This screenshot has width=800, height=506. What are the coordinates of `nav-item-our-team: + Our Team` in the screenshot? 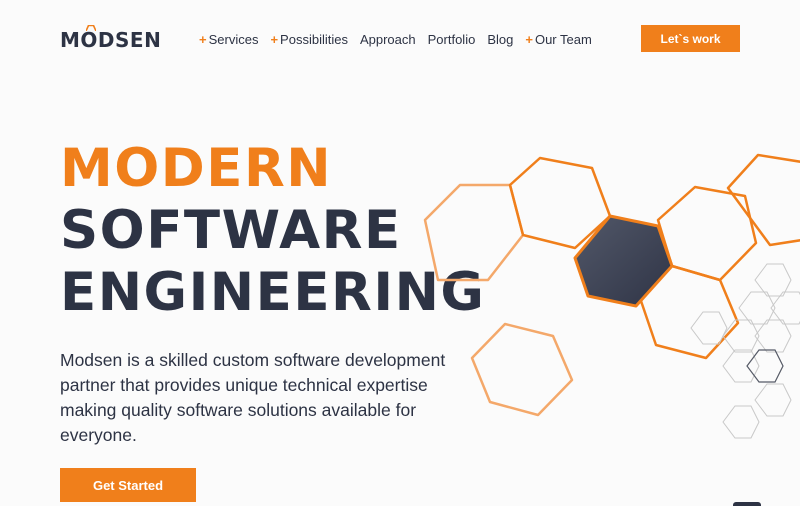 It's located at (558, 39).